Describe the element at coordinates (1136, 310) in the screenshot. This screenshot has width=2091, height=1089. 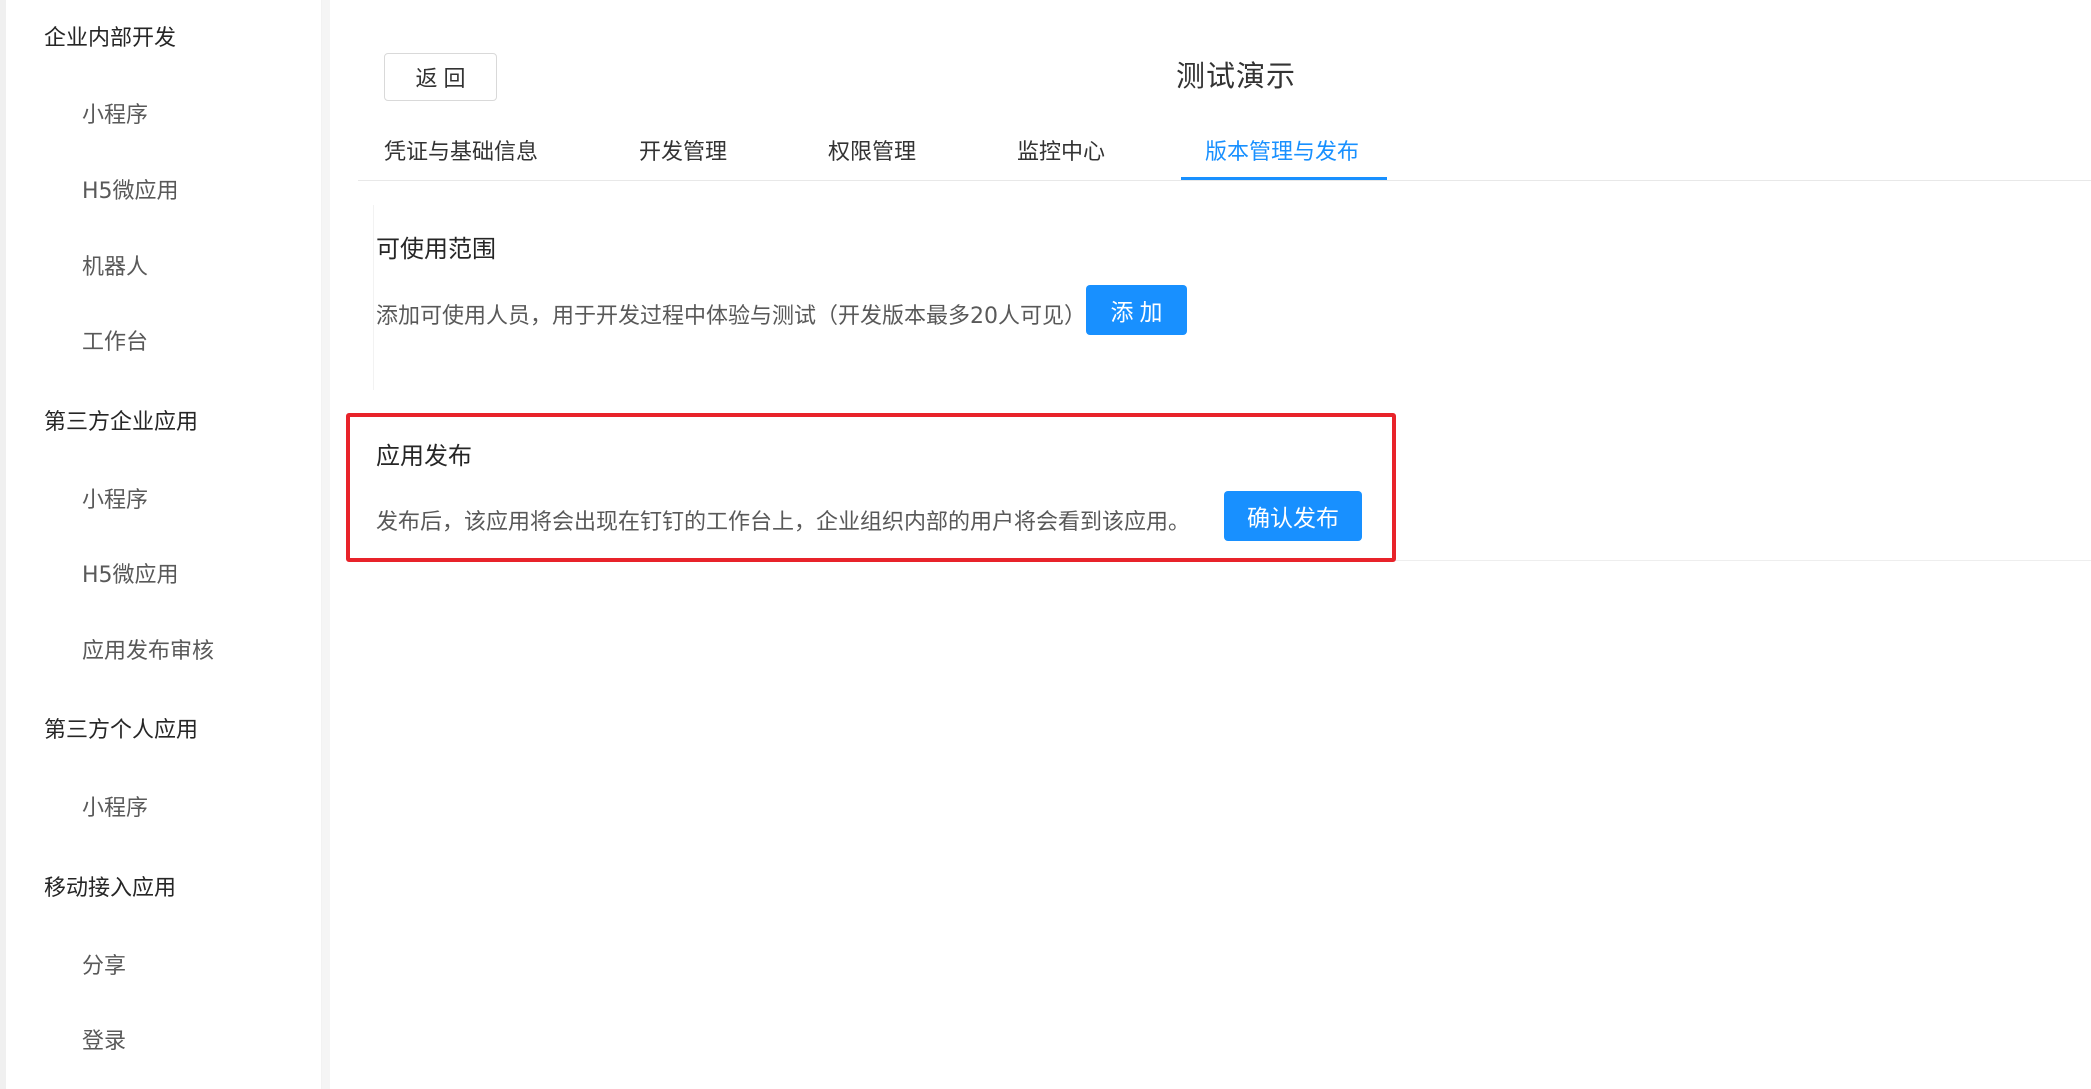
I see `add-members-button: 添加` at that location.